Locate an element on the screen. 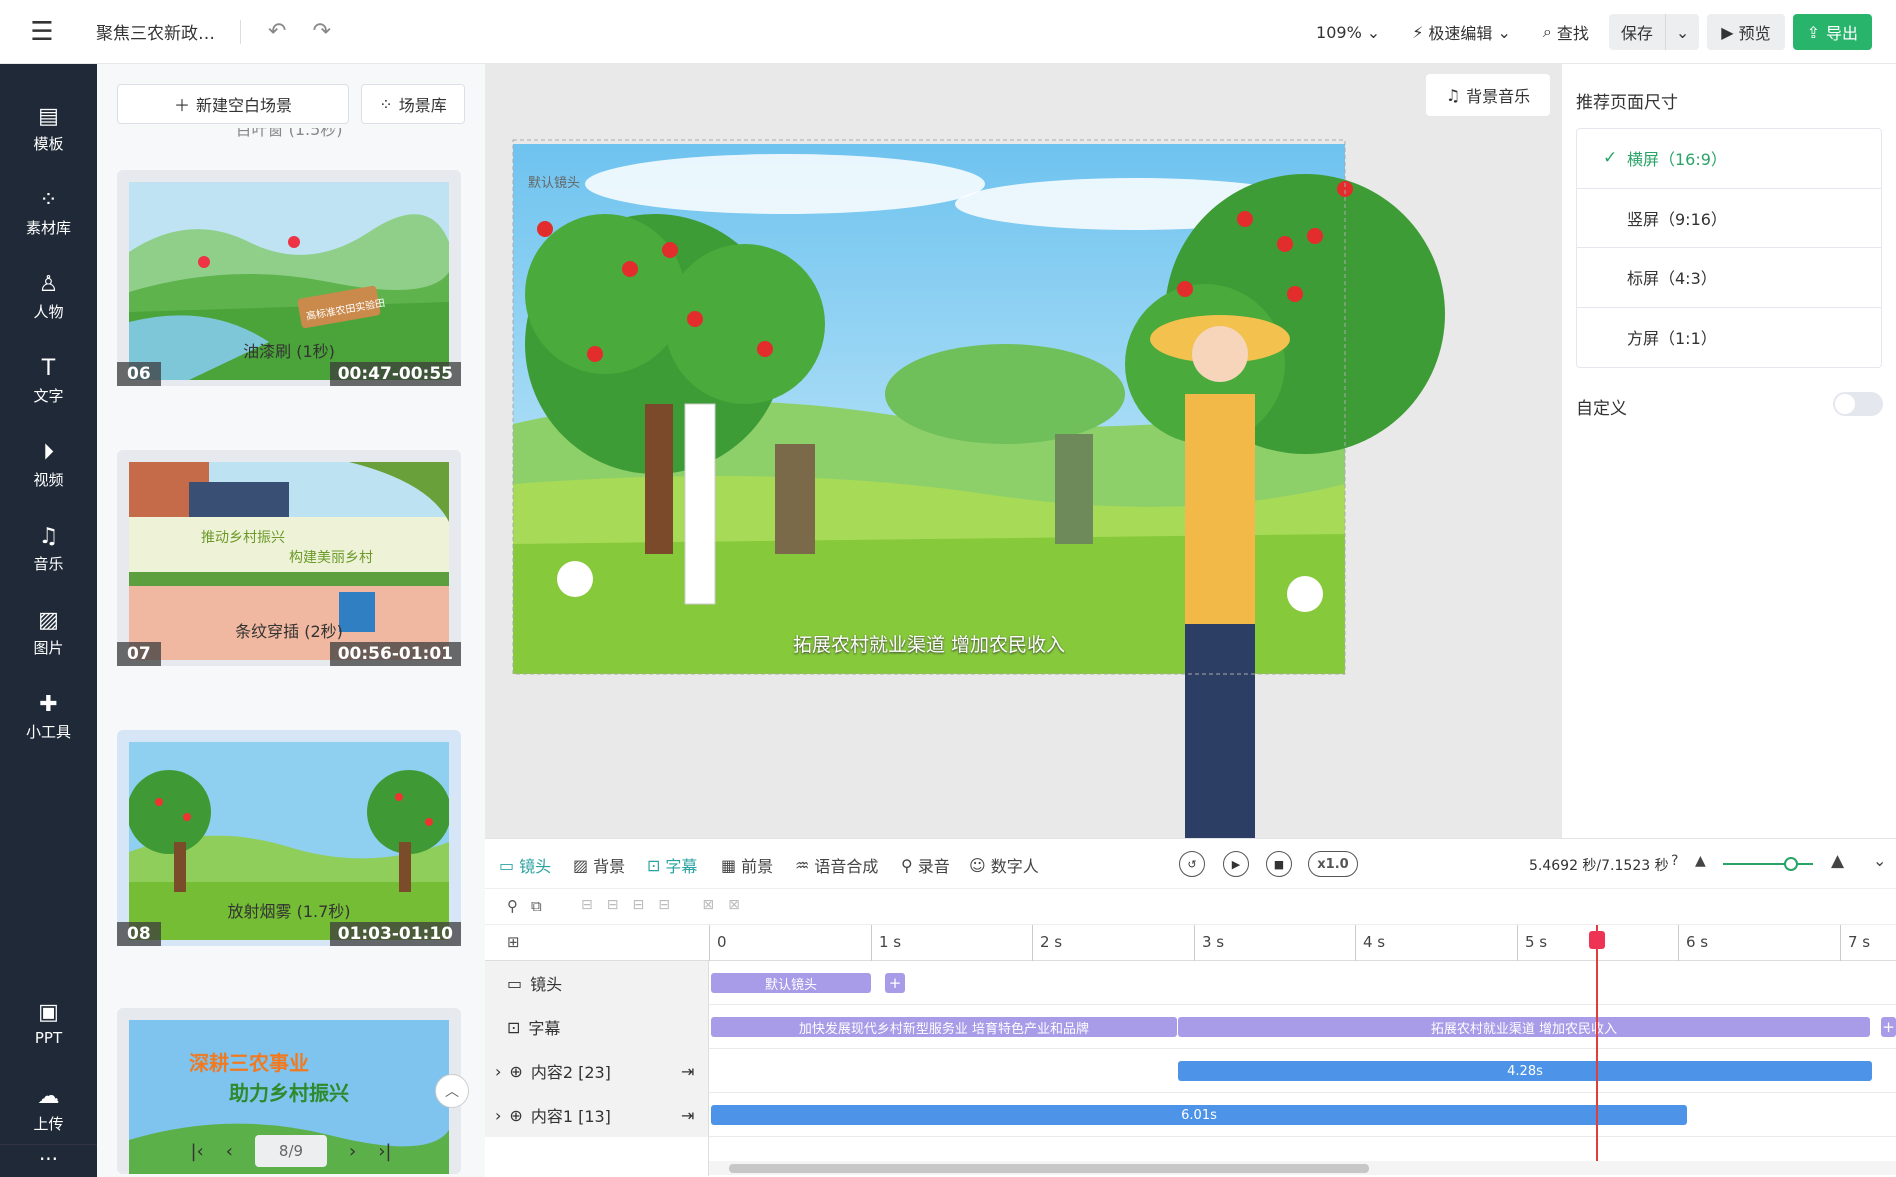 The height and width of the screenshot is (1177, 1896). size-option-landscape: 横屏（16:9） is located at coordinates (1729, 159).